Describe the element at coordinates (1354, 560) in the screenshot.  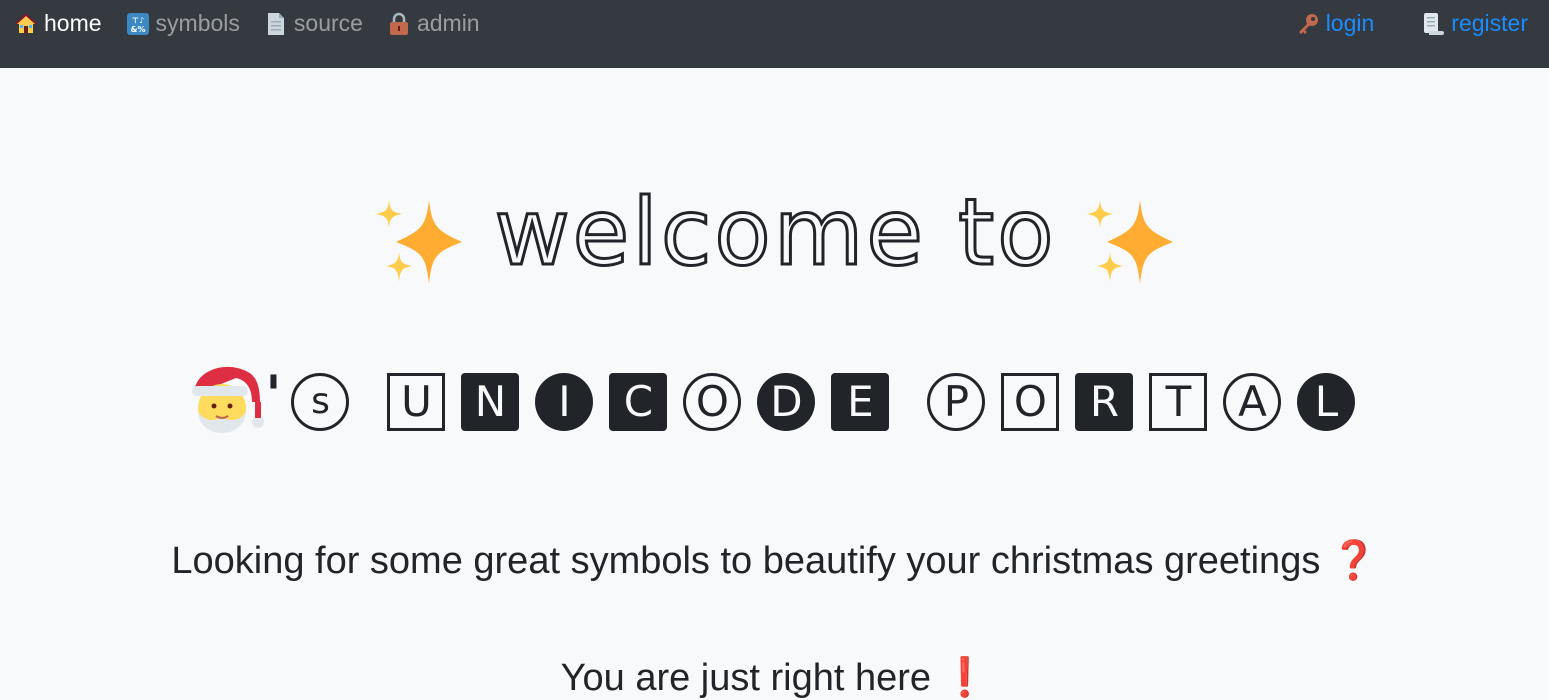
I see `question-mark-icon: ❓` at that location.